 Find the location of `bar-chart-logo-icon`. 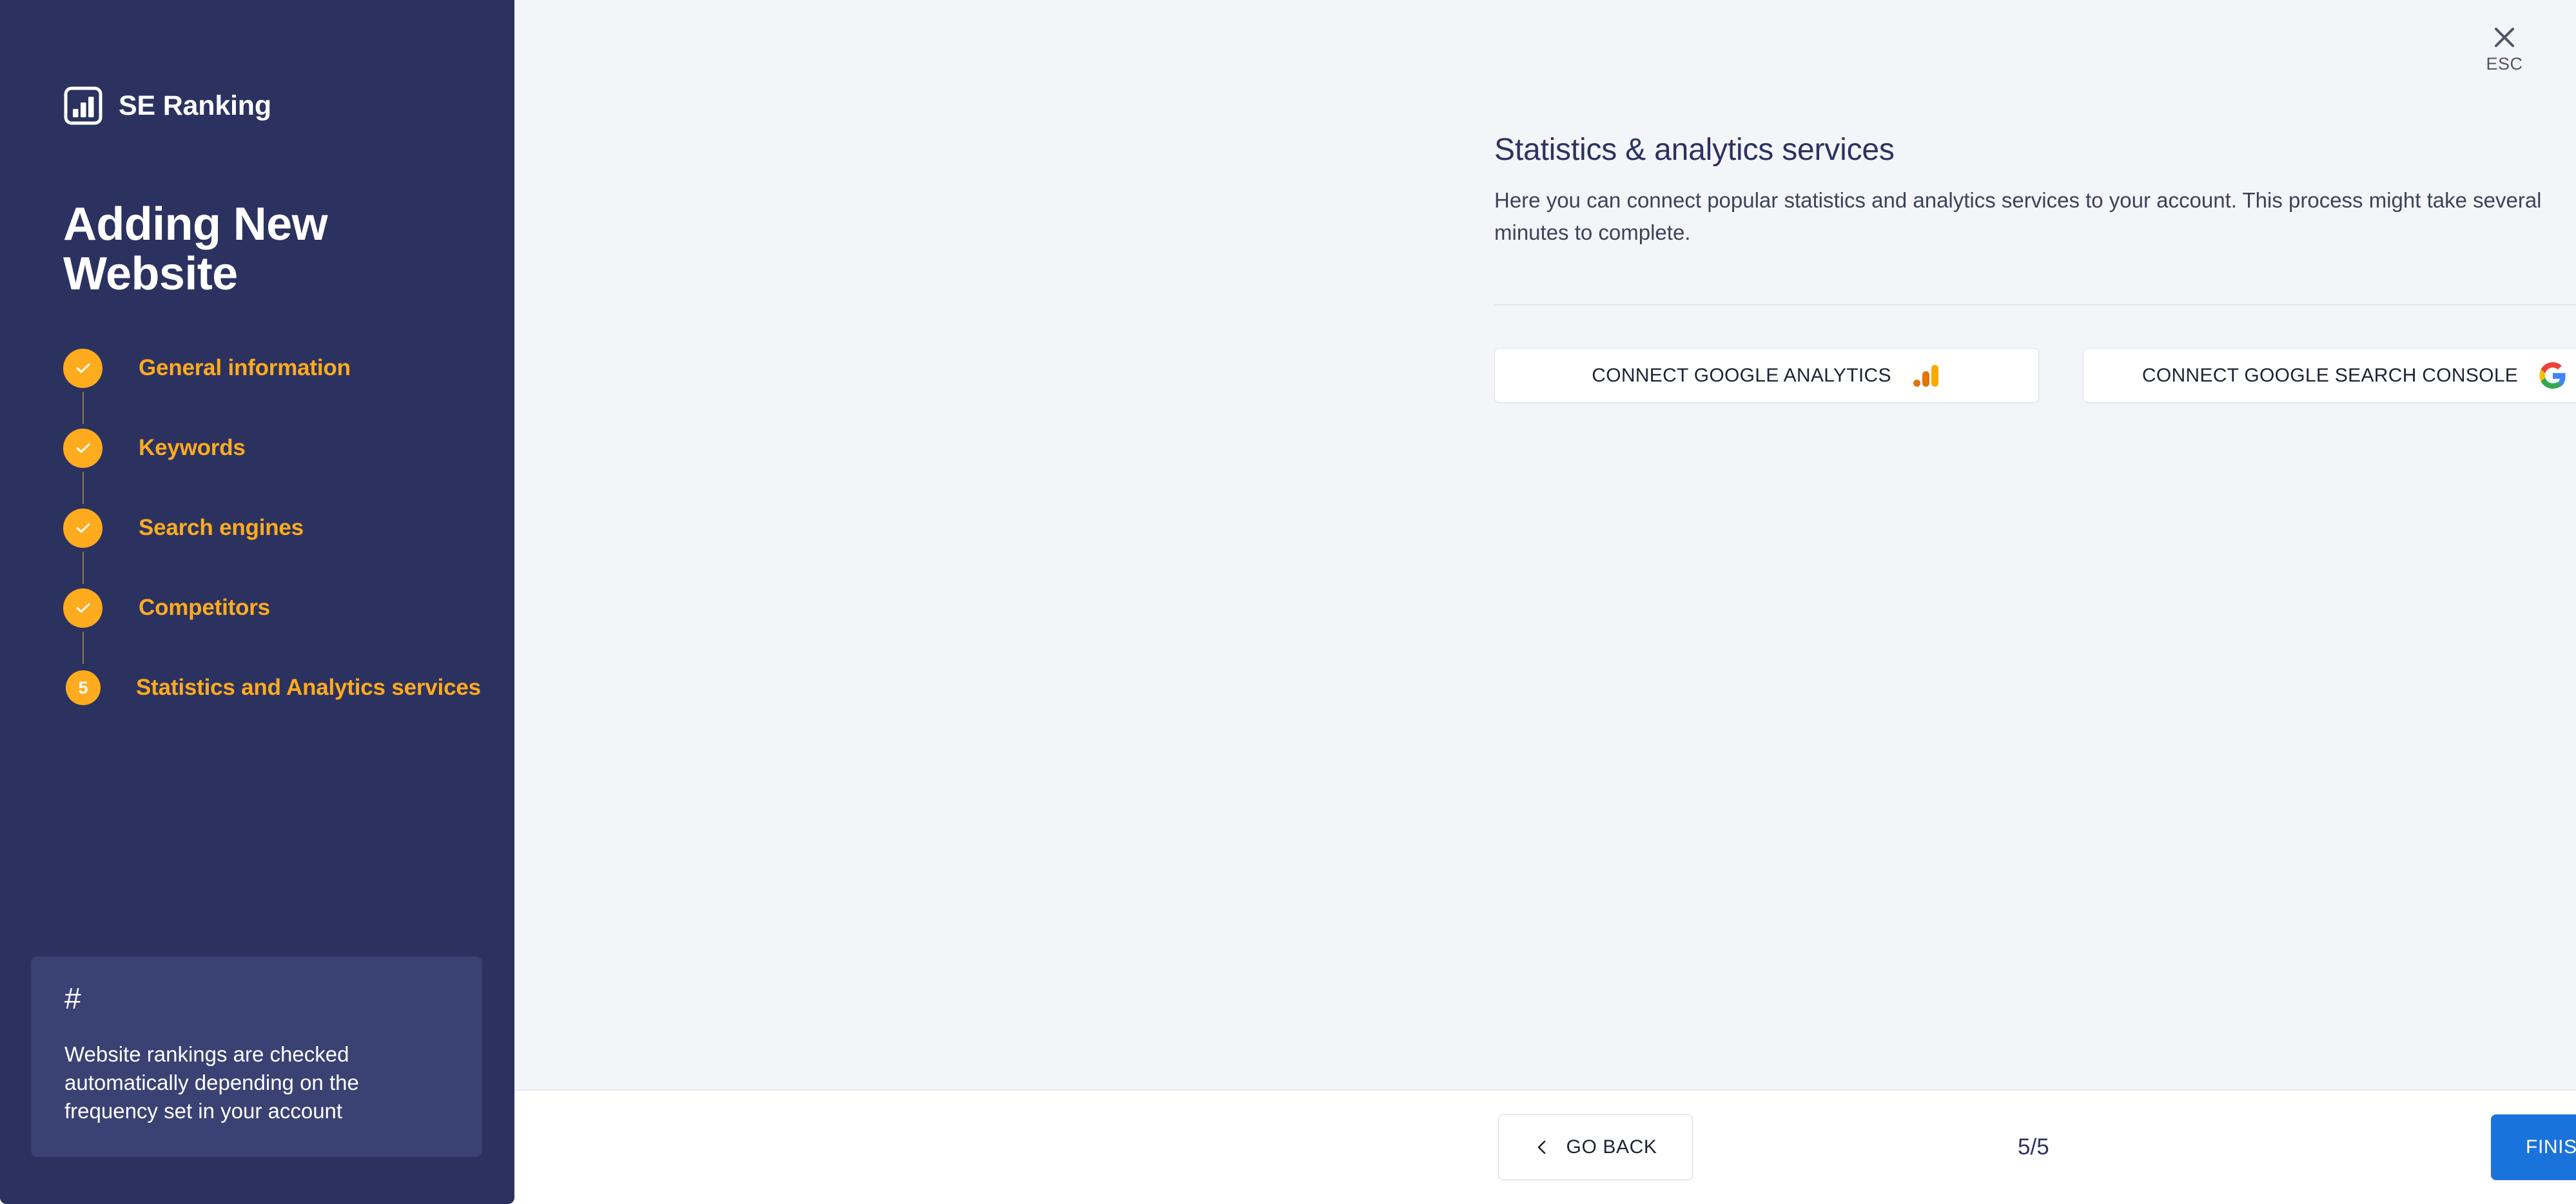

bar-chart-logo-icon is located at coordinates (83, 106).